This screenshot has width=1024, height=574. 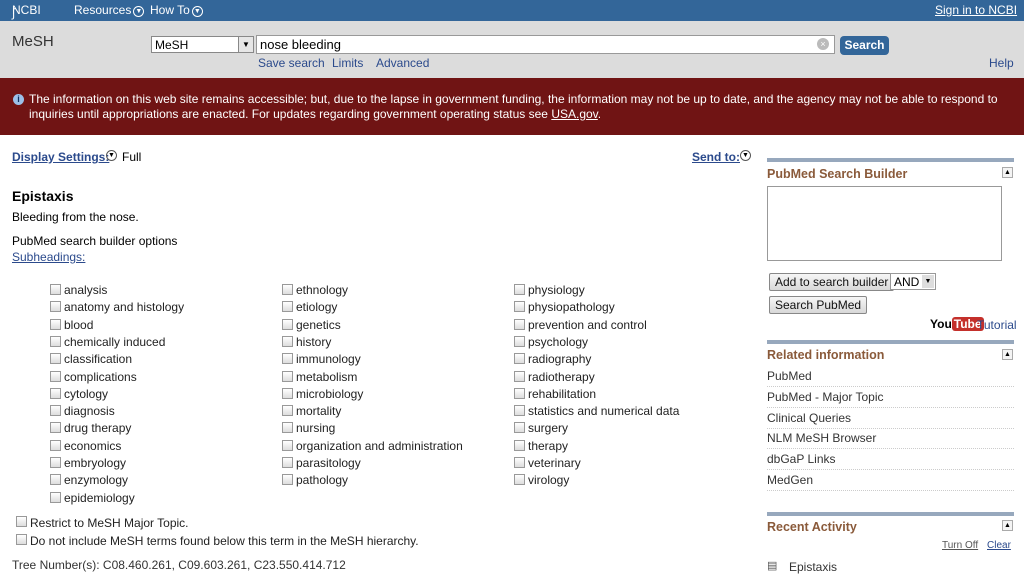 I want to click on major-topic-checkbox, so click(x=21, y=521).